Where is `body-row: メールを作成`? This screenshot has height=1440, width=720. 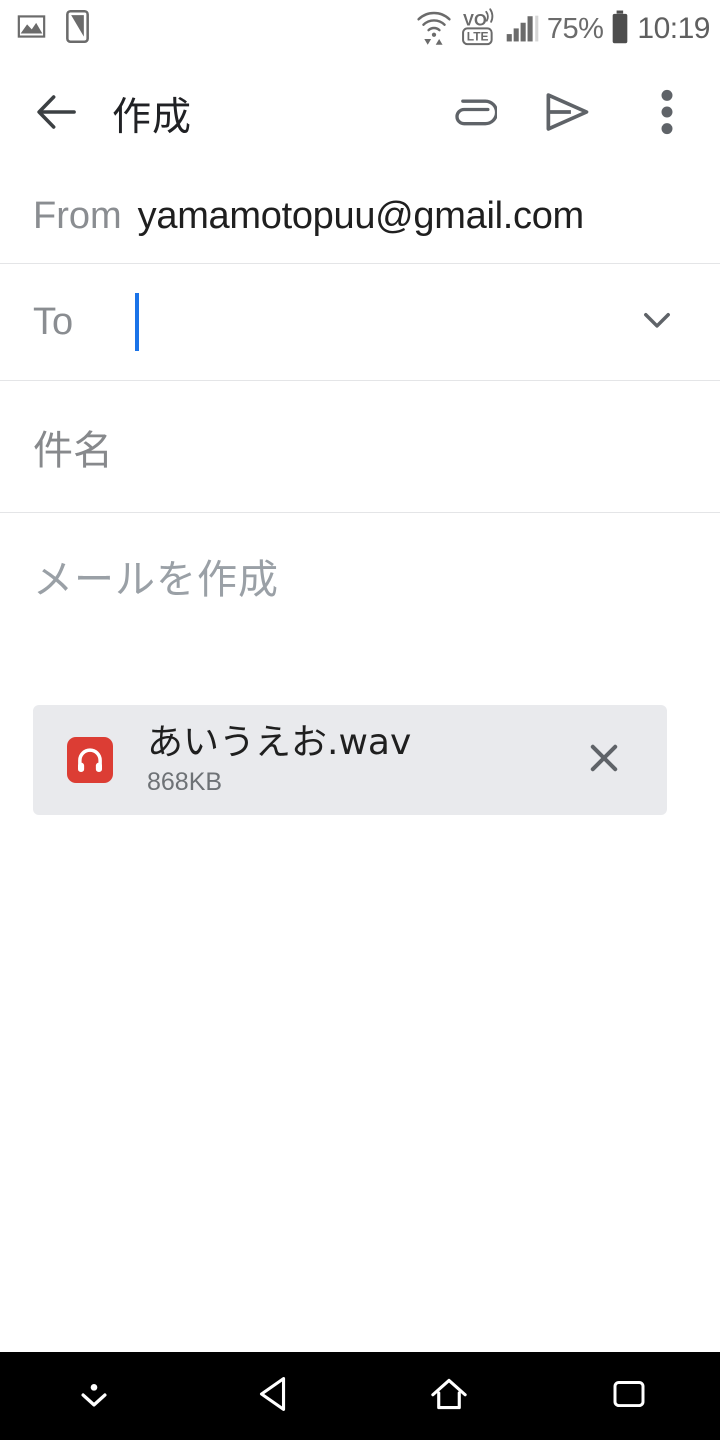 body-row: メールを作成 is located at coordinates (360, 588).